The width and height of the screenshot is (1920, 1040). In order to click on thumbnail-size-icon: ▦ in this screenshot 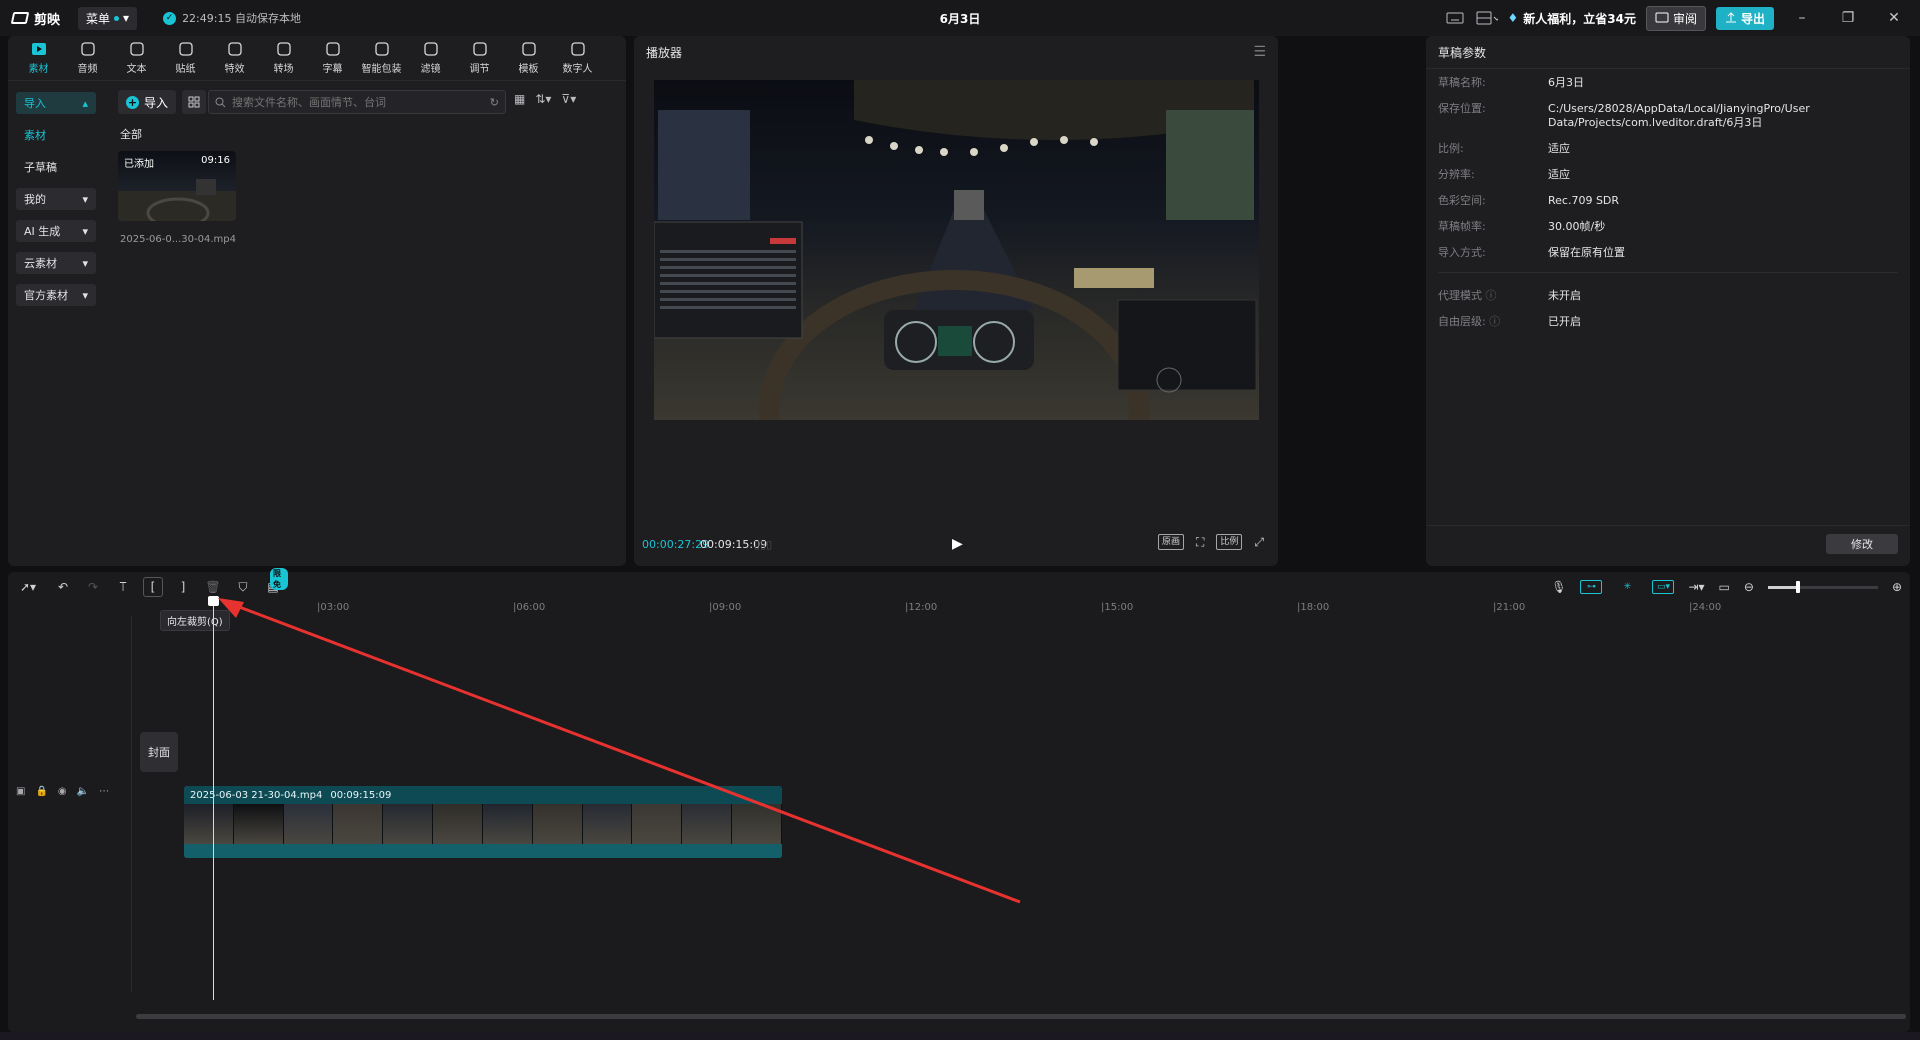, I will do `click(519, 99)`.